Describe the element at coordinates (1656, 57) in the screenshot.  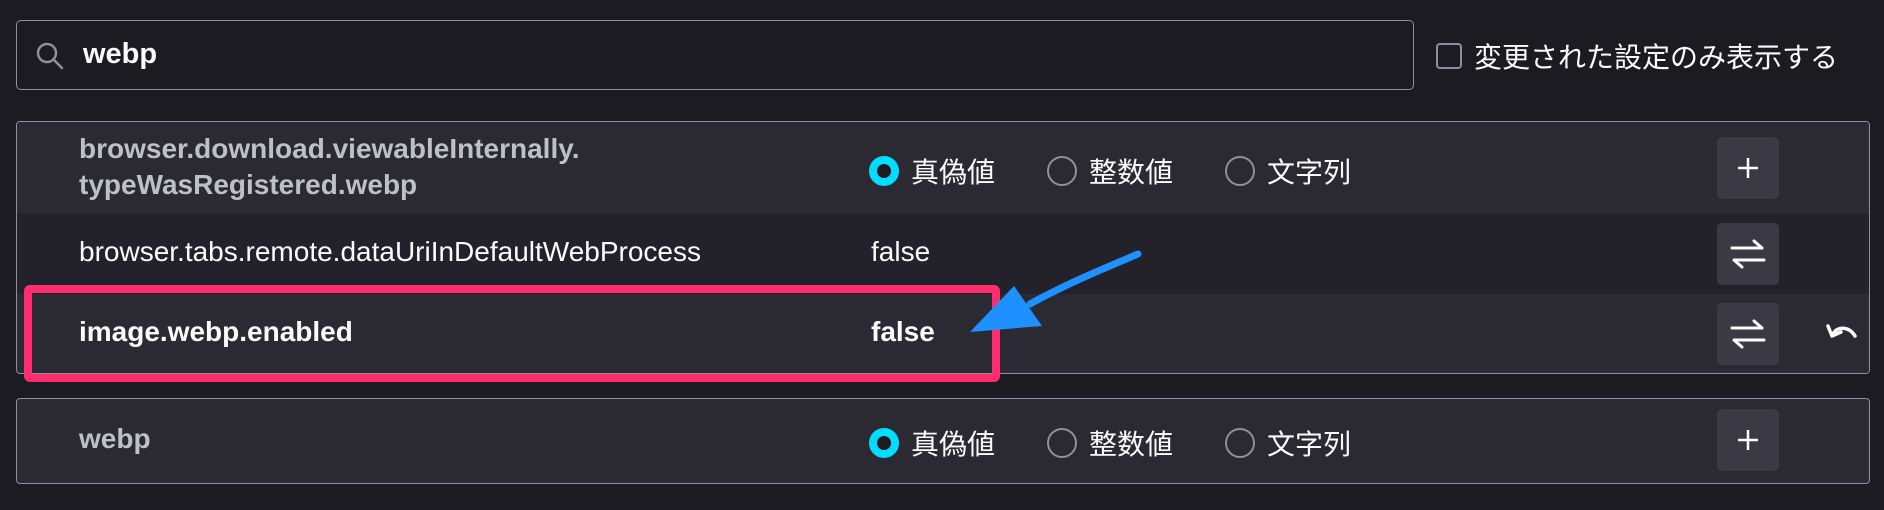
I see `modified-only-label: 変更された設定のみ表示する` at that location.